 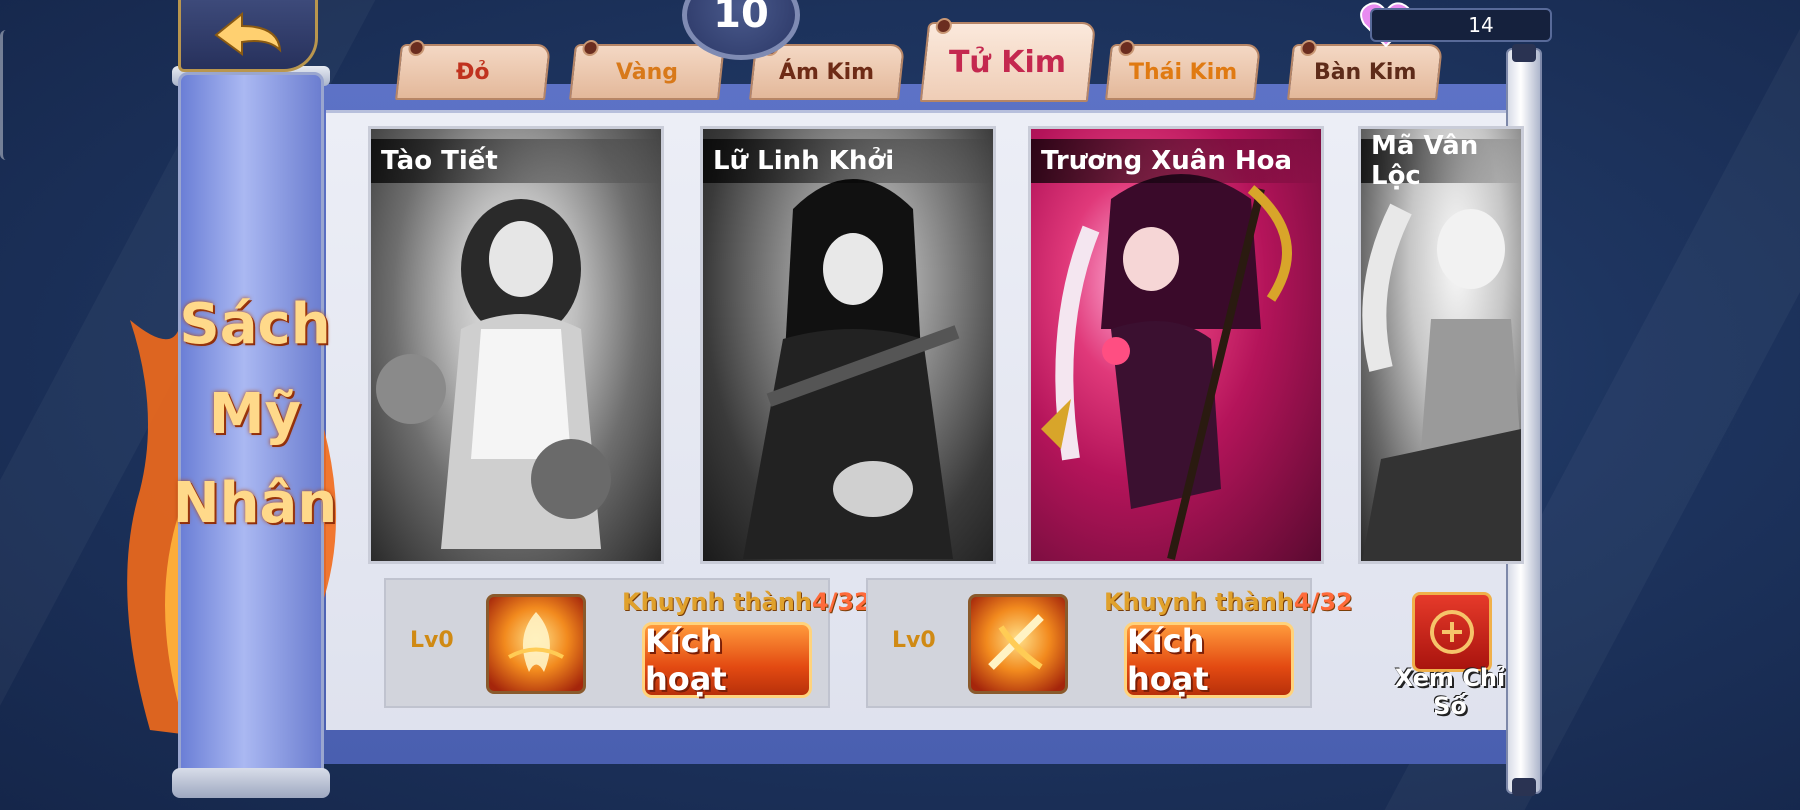 I want to click on book-title-line: Mỹ, so click(x=255, y=414).